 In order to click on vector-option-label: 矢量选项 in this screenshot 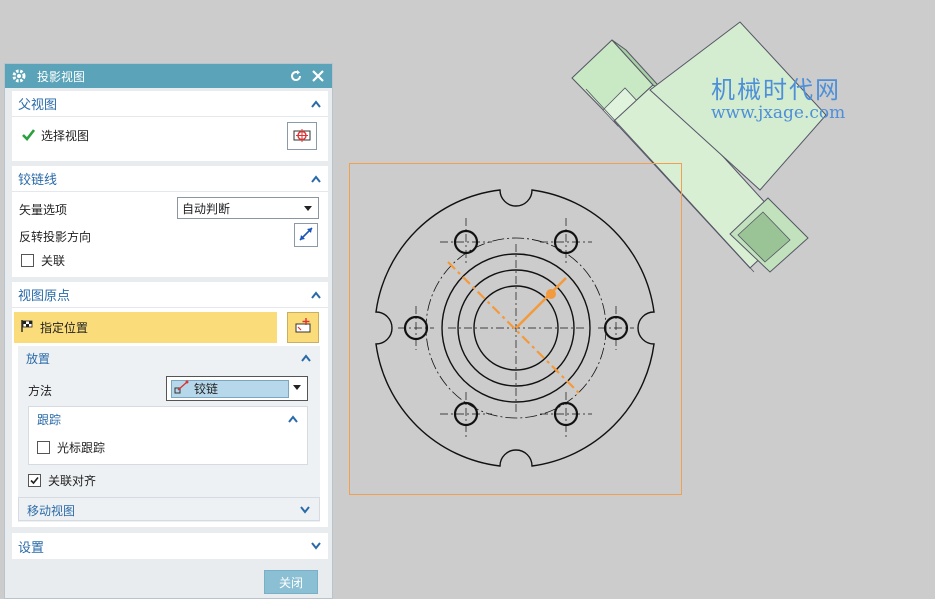, I will do `click(43, 210)`.